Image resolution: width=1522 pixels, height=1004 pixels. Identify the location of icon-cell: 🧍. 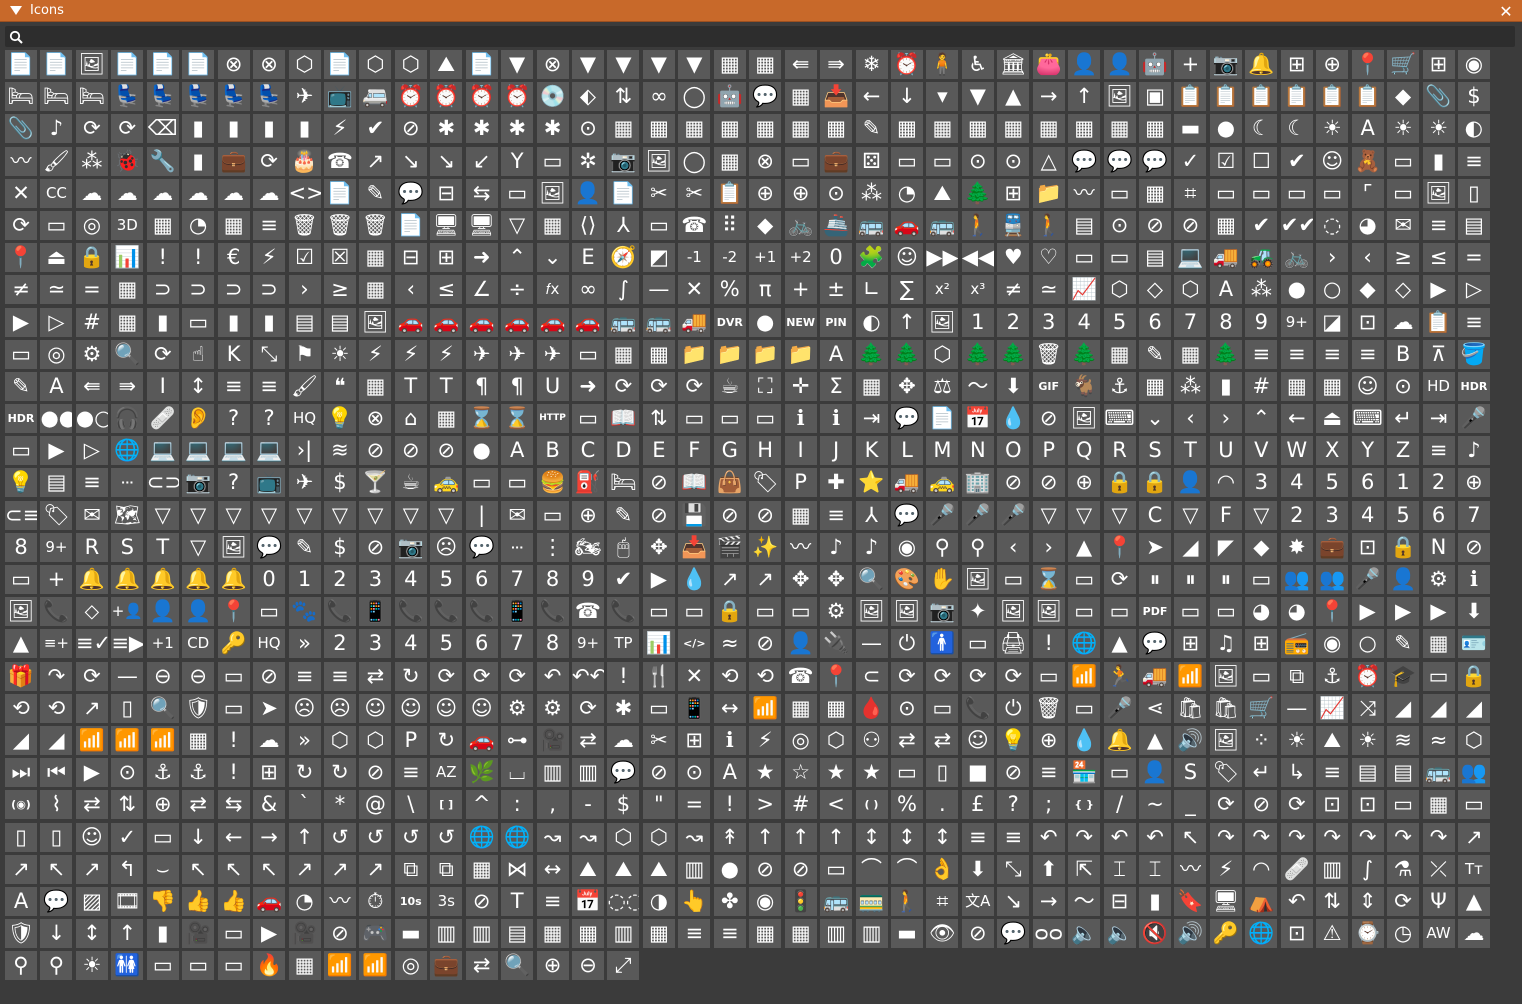
(942, 64).